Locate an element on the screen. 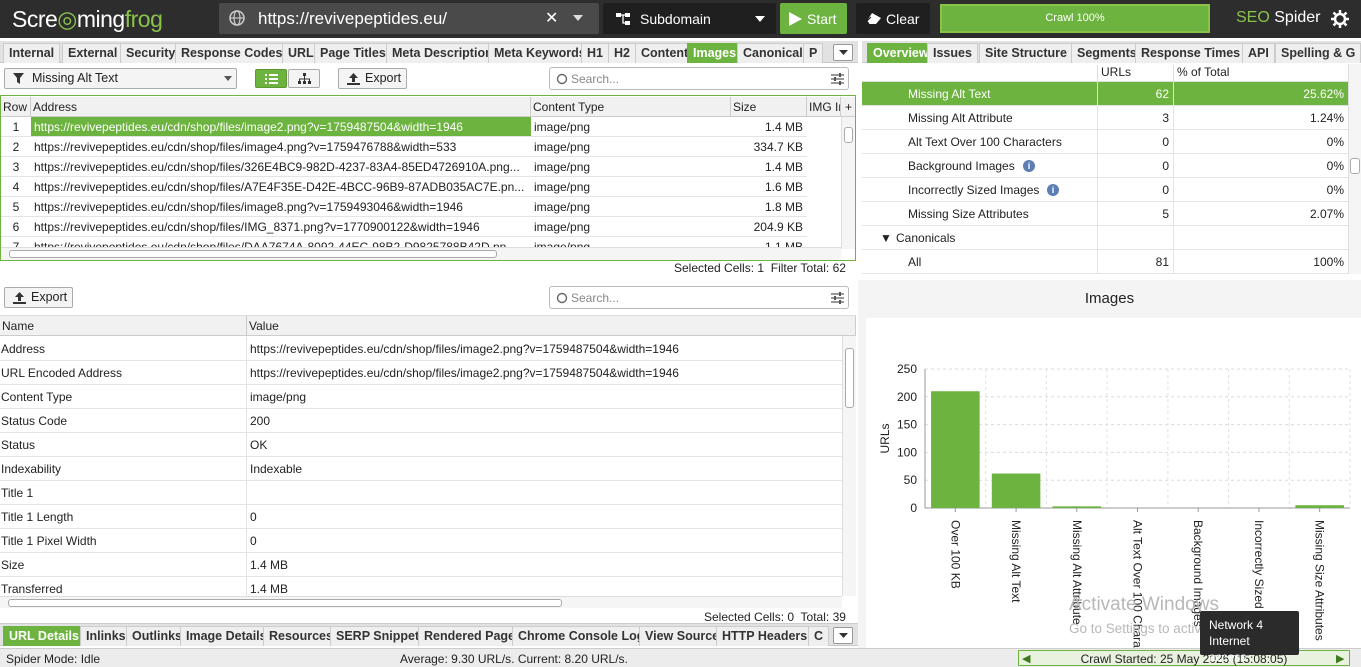  details-name-cell: Address is located at coordinates (123, 349).